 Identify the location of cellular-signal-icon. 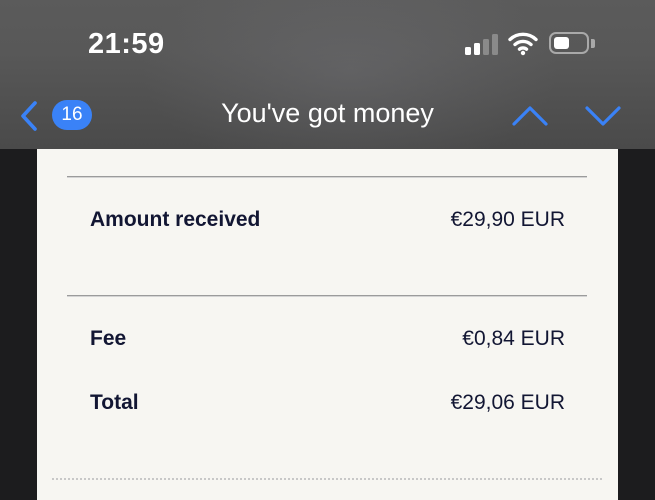
(482, 44).